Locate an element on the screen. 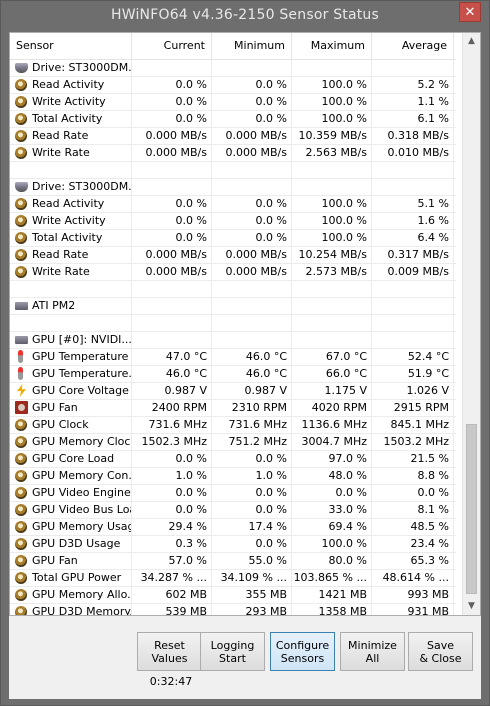  scroll-up-icon: ▲ is located at coordinates (471, 41).